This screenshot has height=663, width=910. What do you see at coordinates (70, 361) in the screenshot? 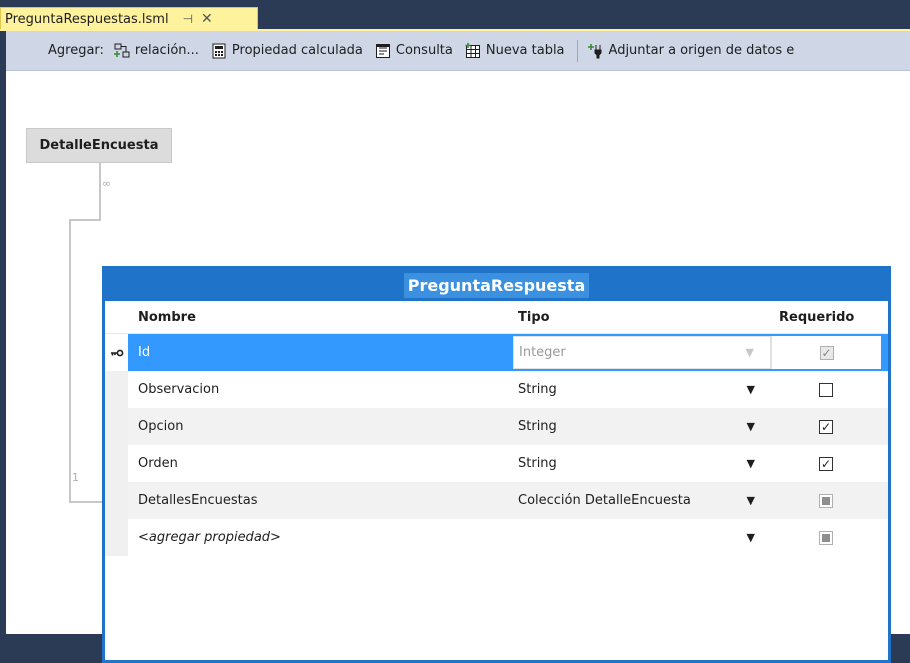
I see `relationship-connector-vertical` at bounding box center [70, 361].